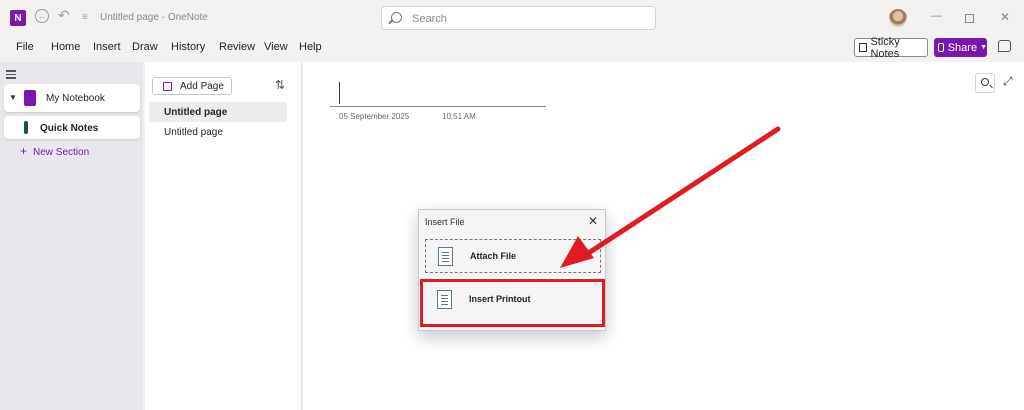 Image resolution: width=1024 pixels, height=410 pixels. Describe the element at coordinates (863, 47) in the screenshot. I see `sticky-note-icon` at that location.